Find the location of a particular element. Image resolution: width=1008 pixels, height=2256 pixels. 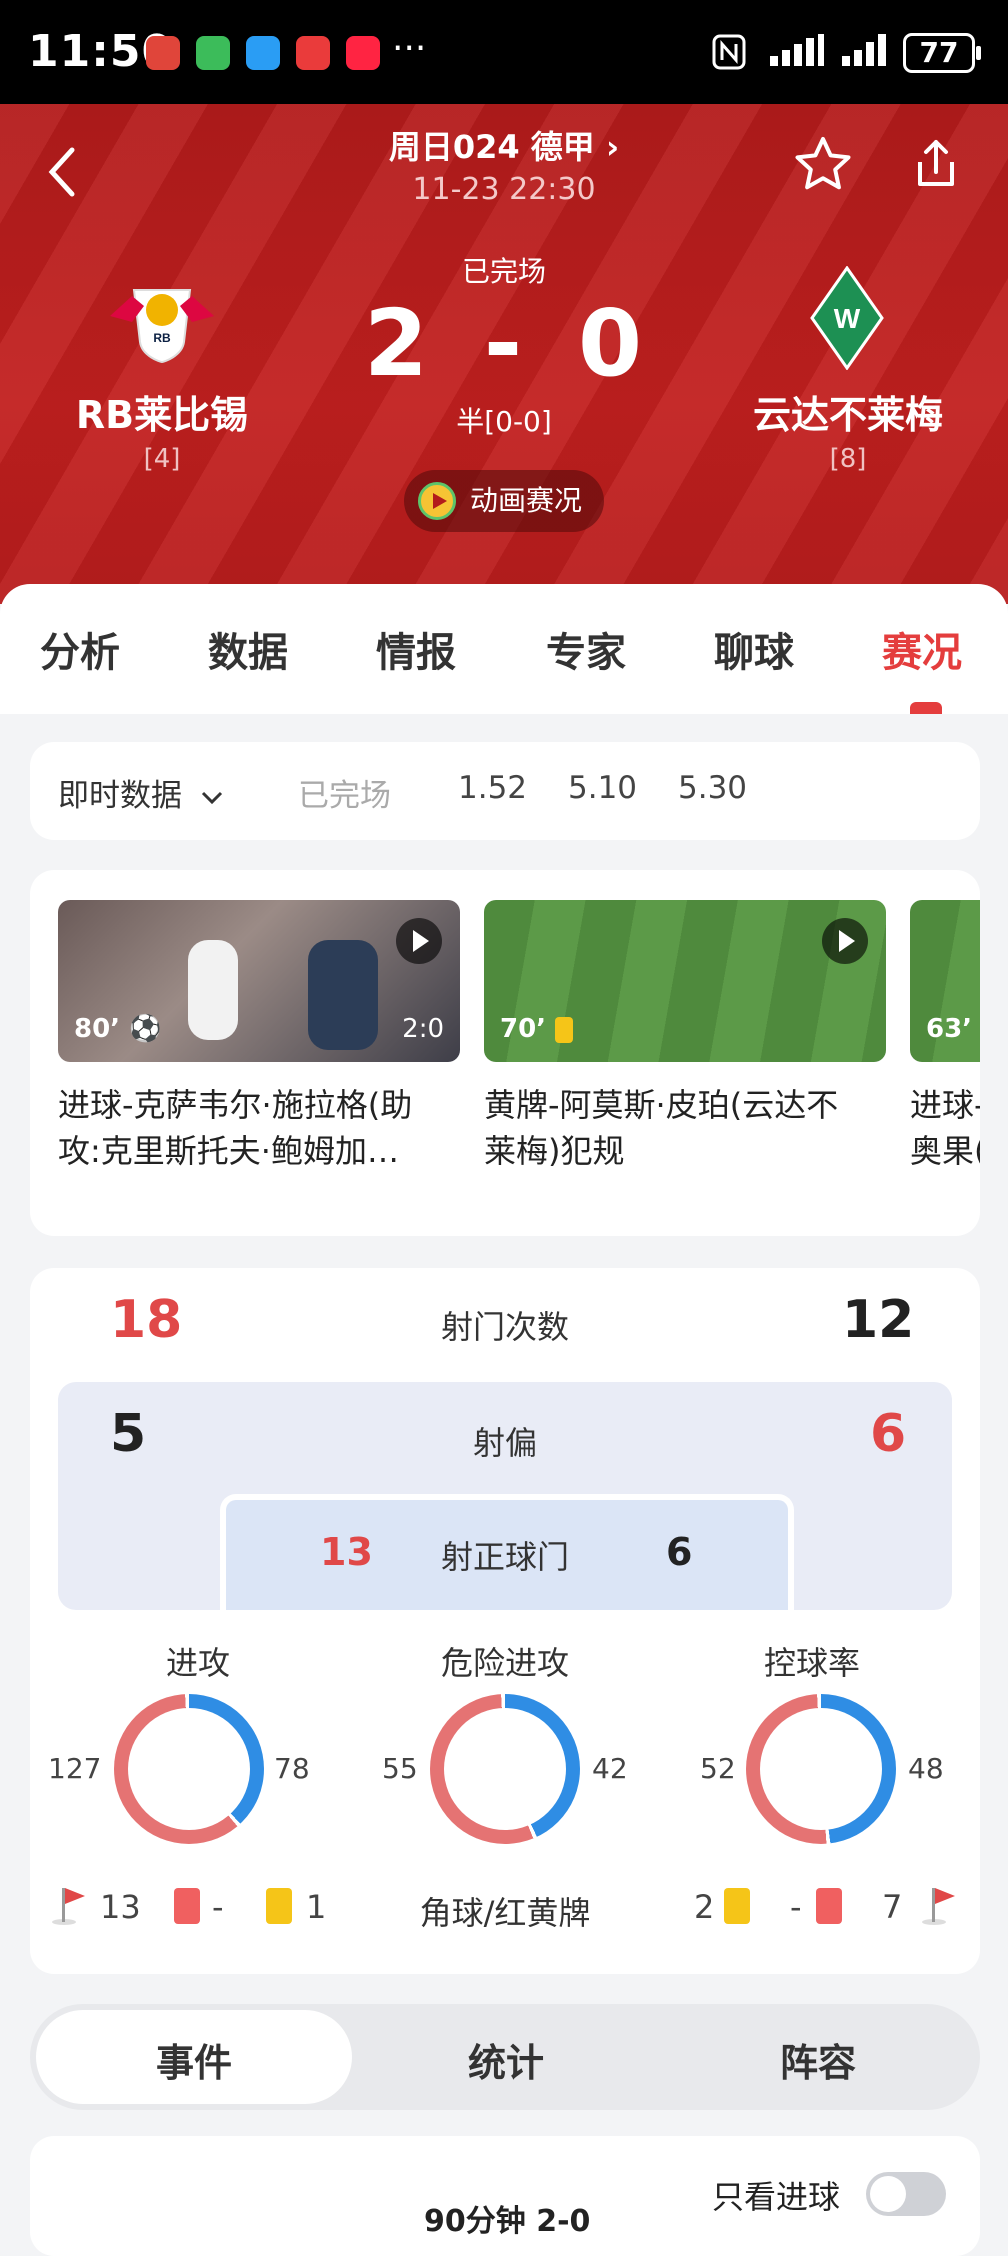

goal-ball-icon: ⚽ is located at coordinates (145, 1029).